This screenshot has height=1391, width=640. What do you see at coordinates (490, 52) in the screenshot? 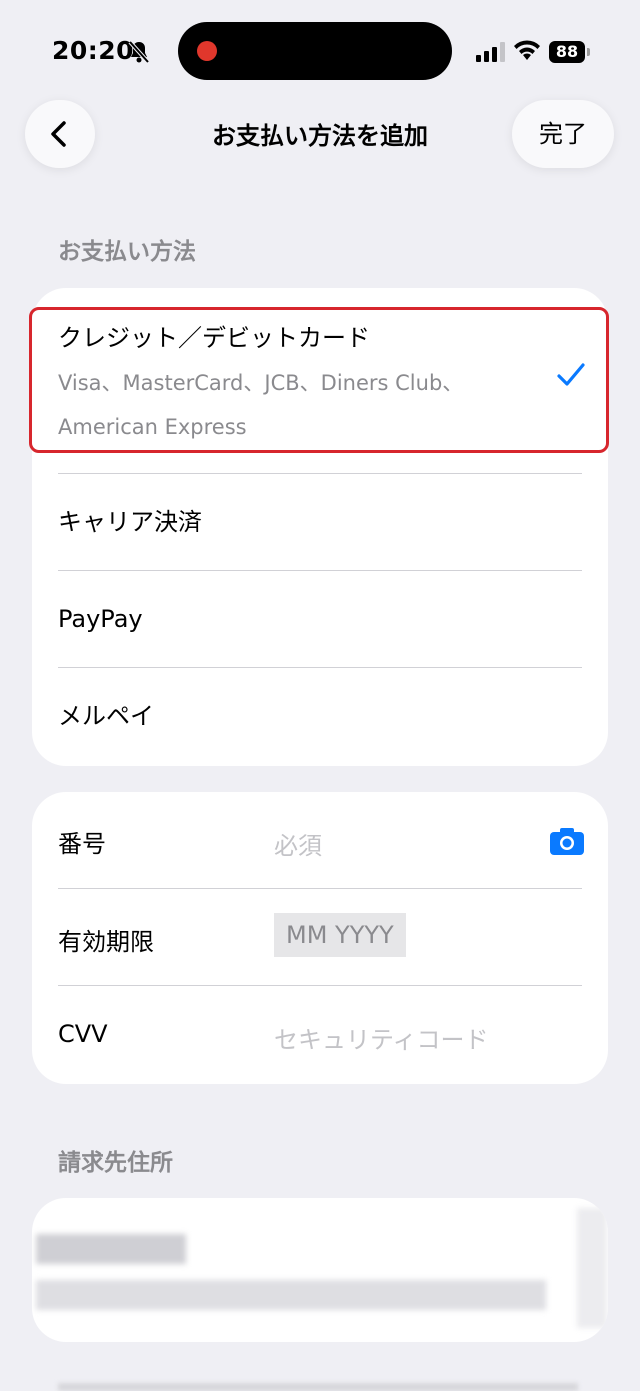
I see `signal-icon` at bounding box center [490, 52].